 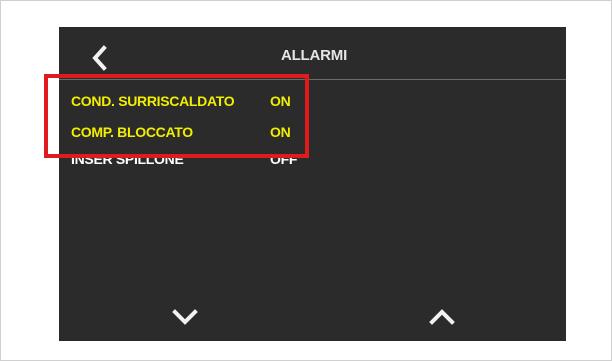 I want to click on annotation-highlight-box, so click(x=176, y=116).